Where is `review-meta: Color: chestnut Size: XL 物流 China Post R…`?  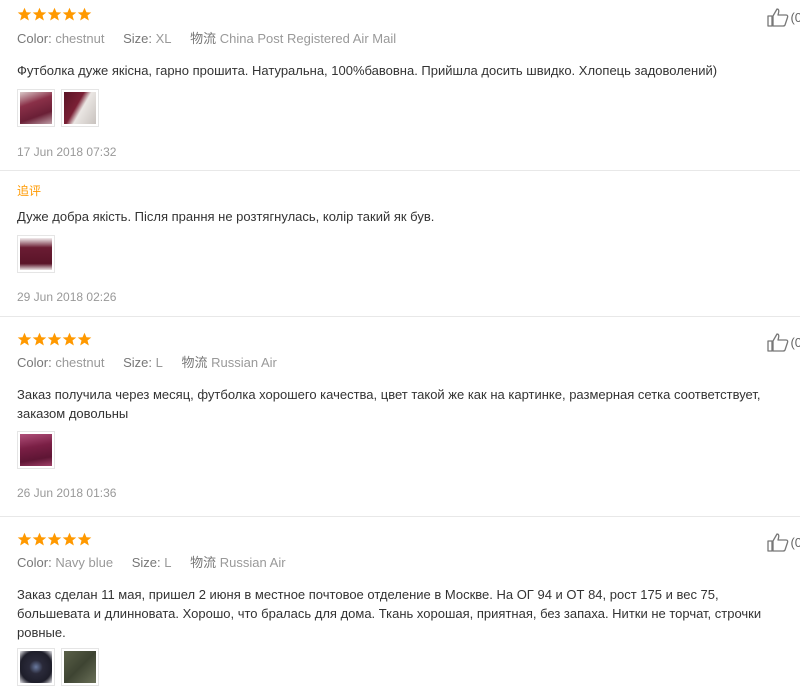
review-meta: Color: chestnut Size: XL 物流 China Post R… is located at coordinates (206, 37).